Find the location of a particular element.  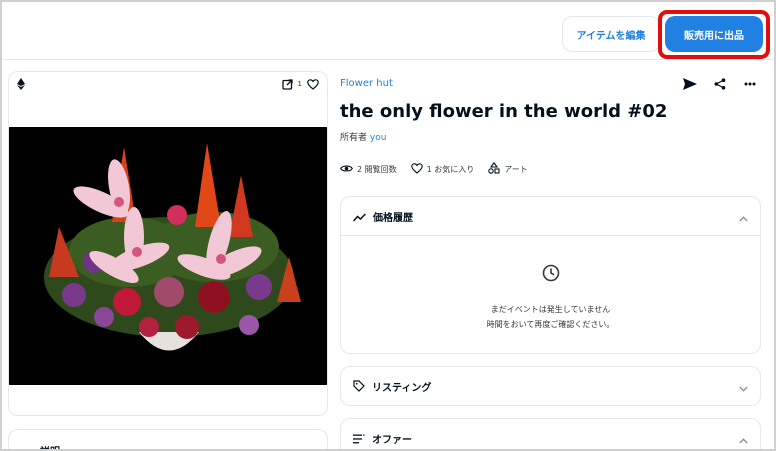

description-label: 説明 is located at coordinates (50, 447).